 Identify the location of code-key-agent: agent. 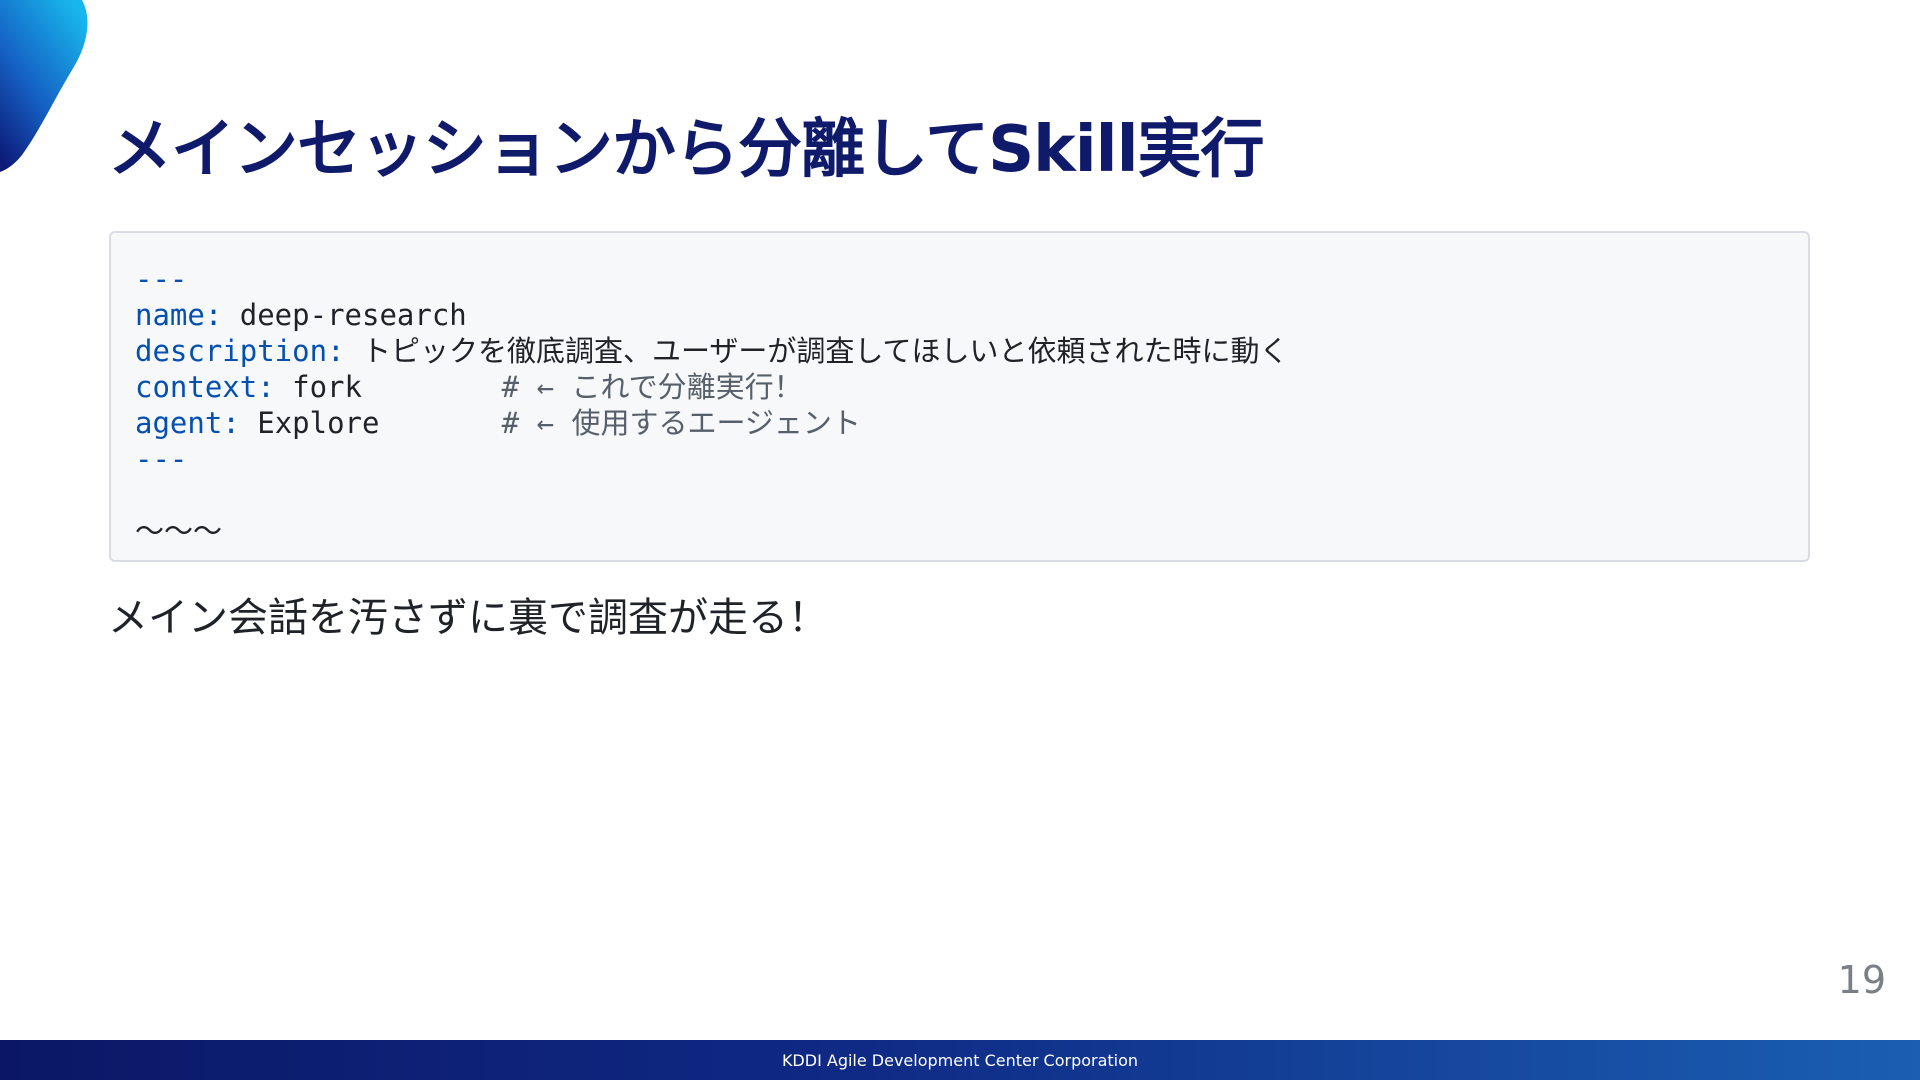
(179, 423).